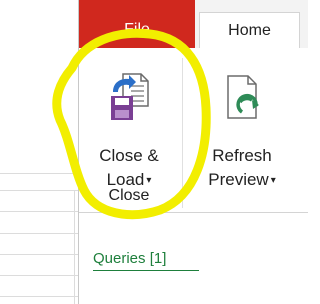 The width and height of the screenshot is (320, 304). Describe the element at coordinates (129, 132) in the screenshot. I see `close-load-button: Close & Load ▾` at that location.